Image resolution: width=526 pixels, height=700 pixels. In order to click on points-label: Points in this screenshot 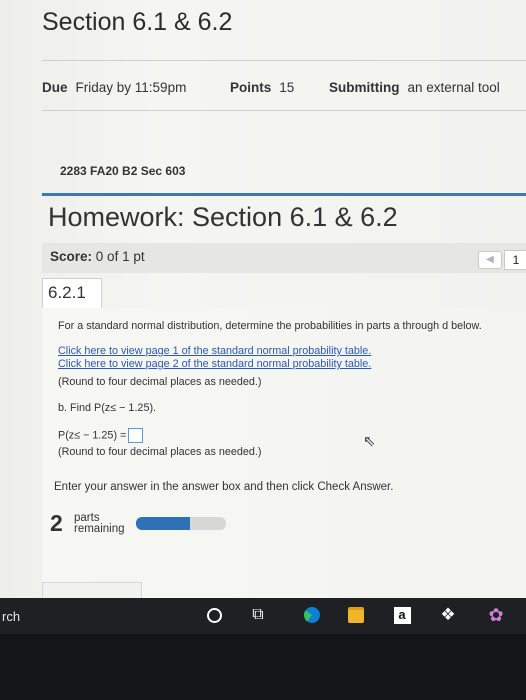, I will do `click(251, 87)`.